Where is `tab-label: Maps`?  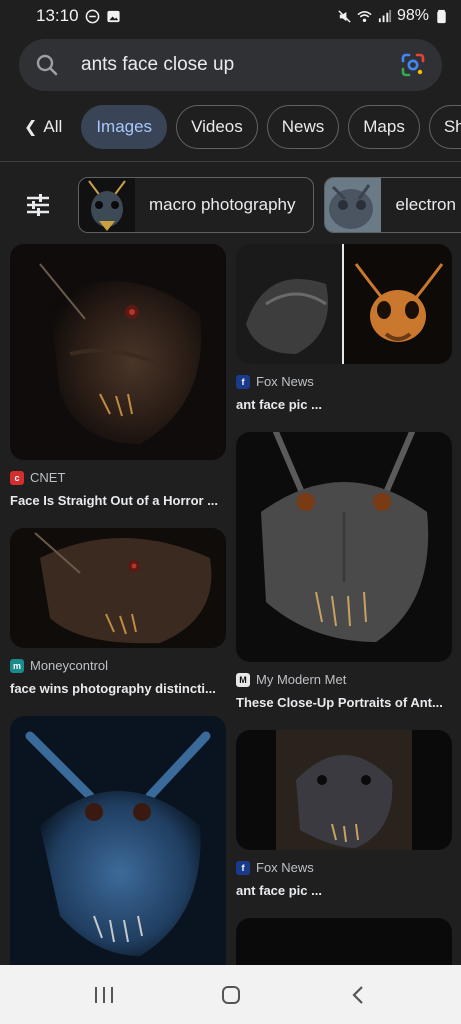
tab-label: Maps is located at coordinates (384, 126).